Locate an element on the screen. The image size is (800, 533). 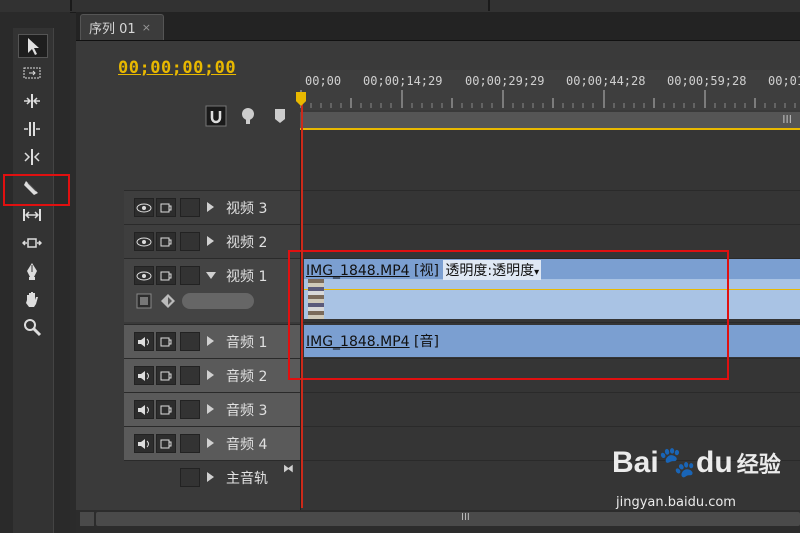
set-display-style-icon is located at coordinates (144, 301).